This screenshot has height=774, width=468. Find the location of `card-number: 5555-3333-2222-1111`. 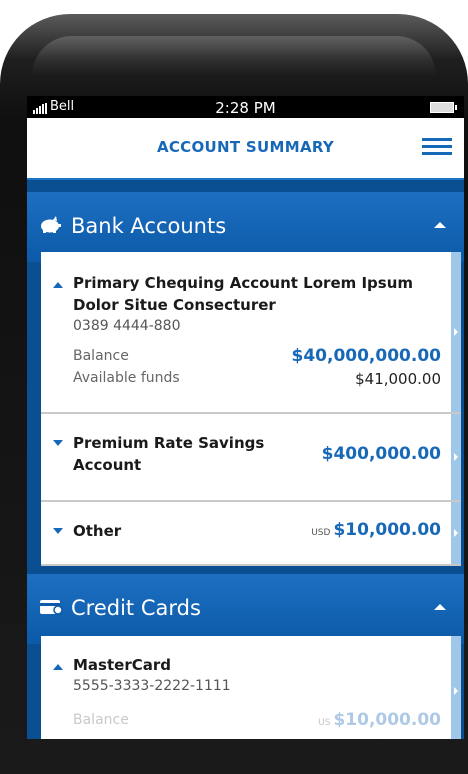

card-number: 5555-3333-2222-1111 is located at coordinates (152, 686).